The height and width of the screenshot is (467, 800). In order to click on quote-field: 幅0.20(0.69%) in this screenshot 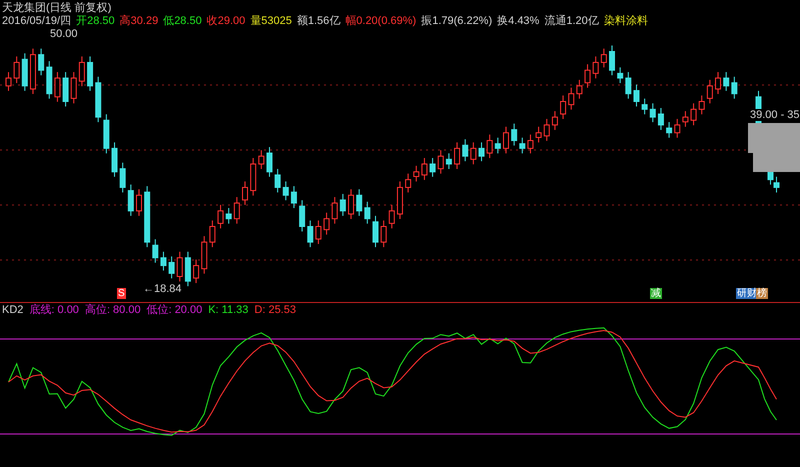, I will do `click(380, 21)`.